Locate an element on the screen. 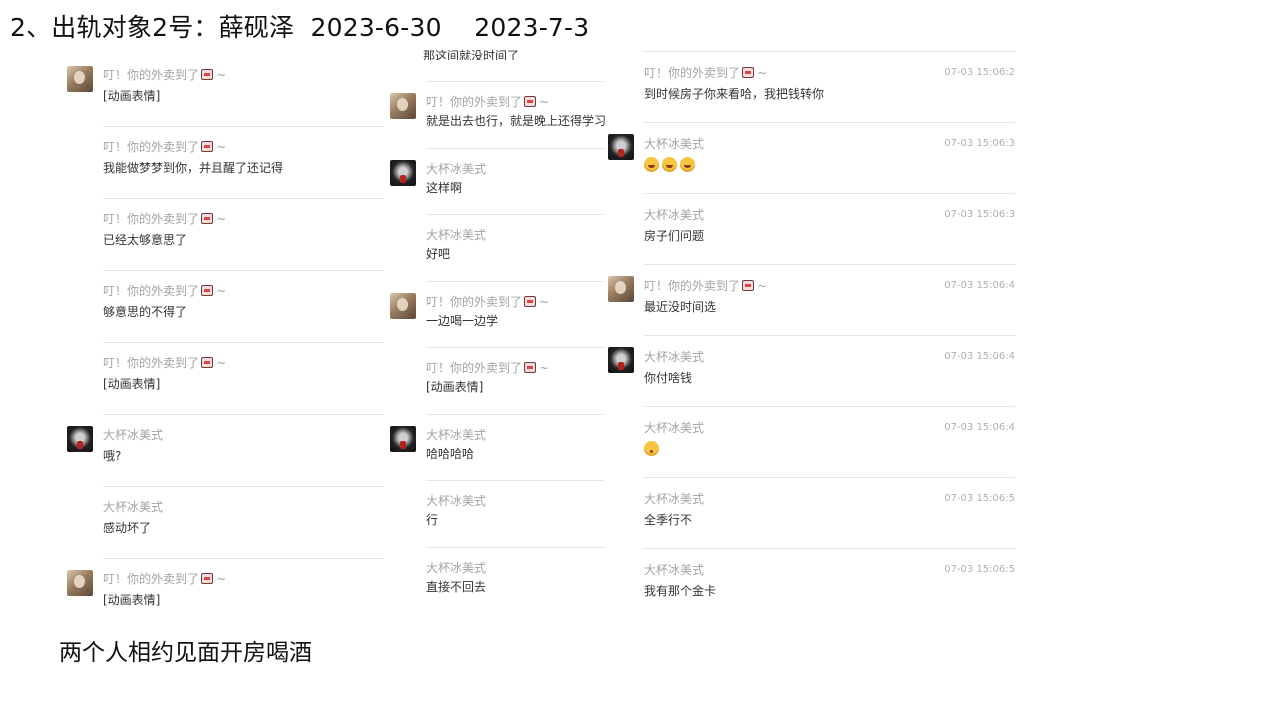 The image size is (1280, 705). message-timestamp: 07-03 15:06:5 is located at coordinates (979, 498).